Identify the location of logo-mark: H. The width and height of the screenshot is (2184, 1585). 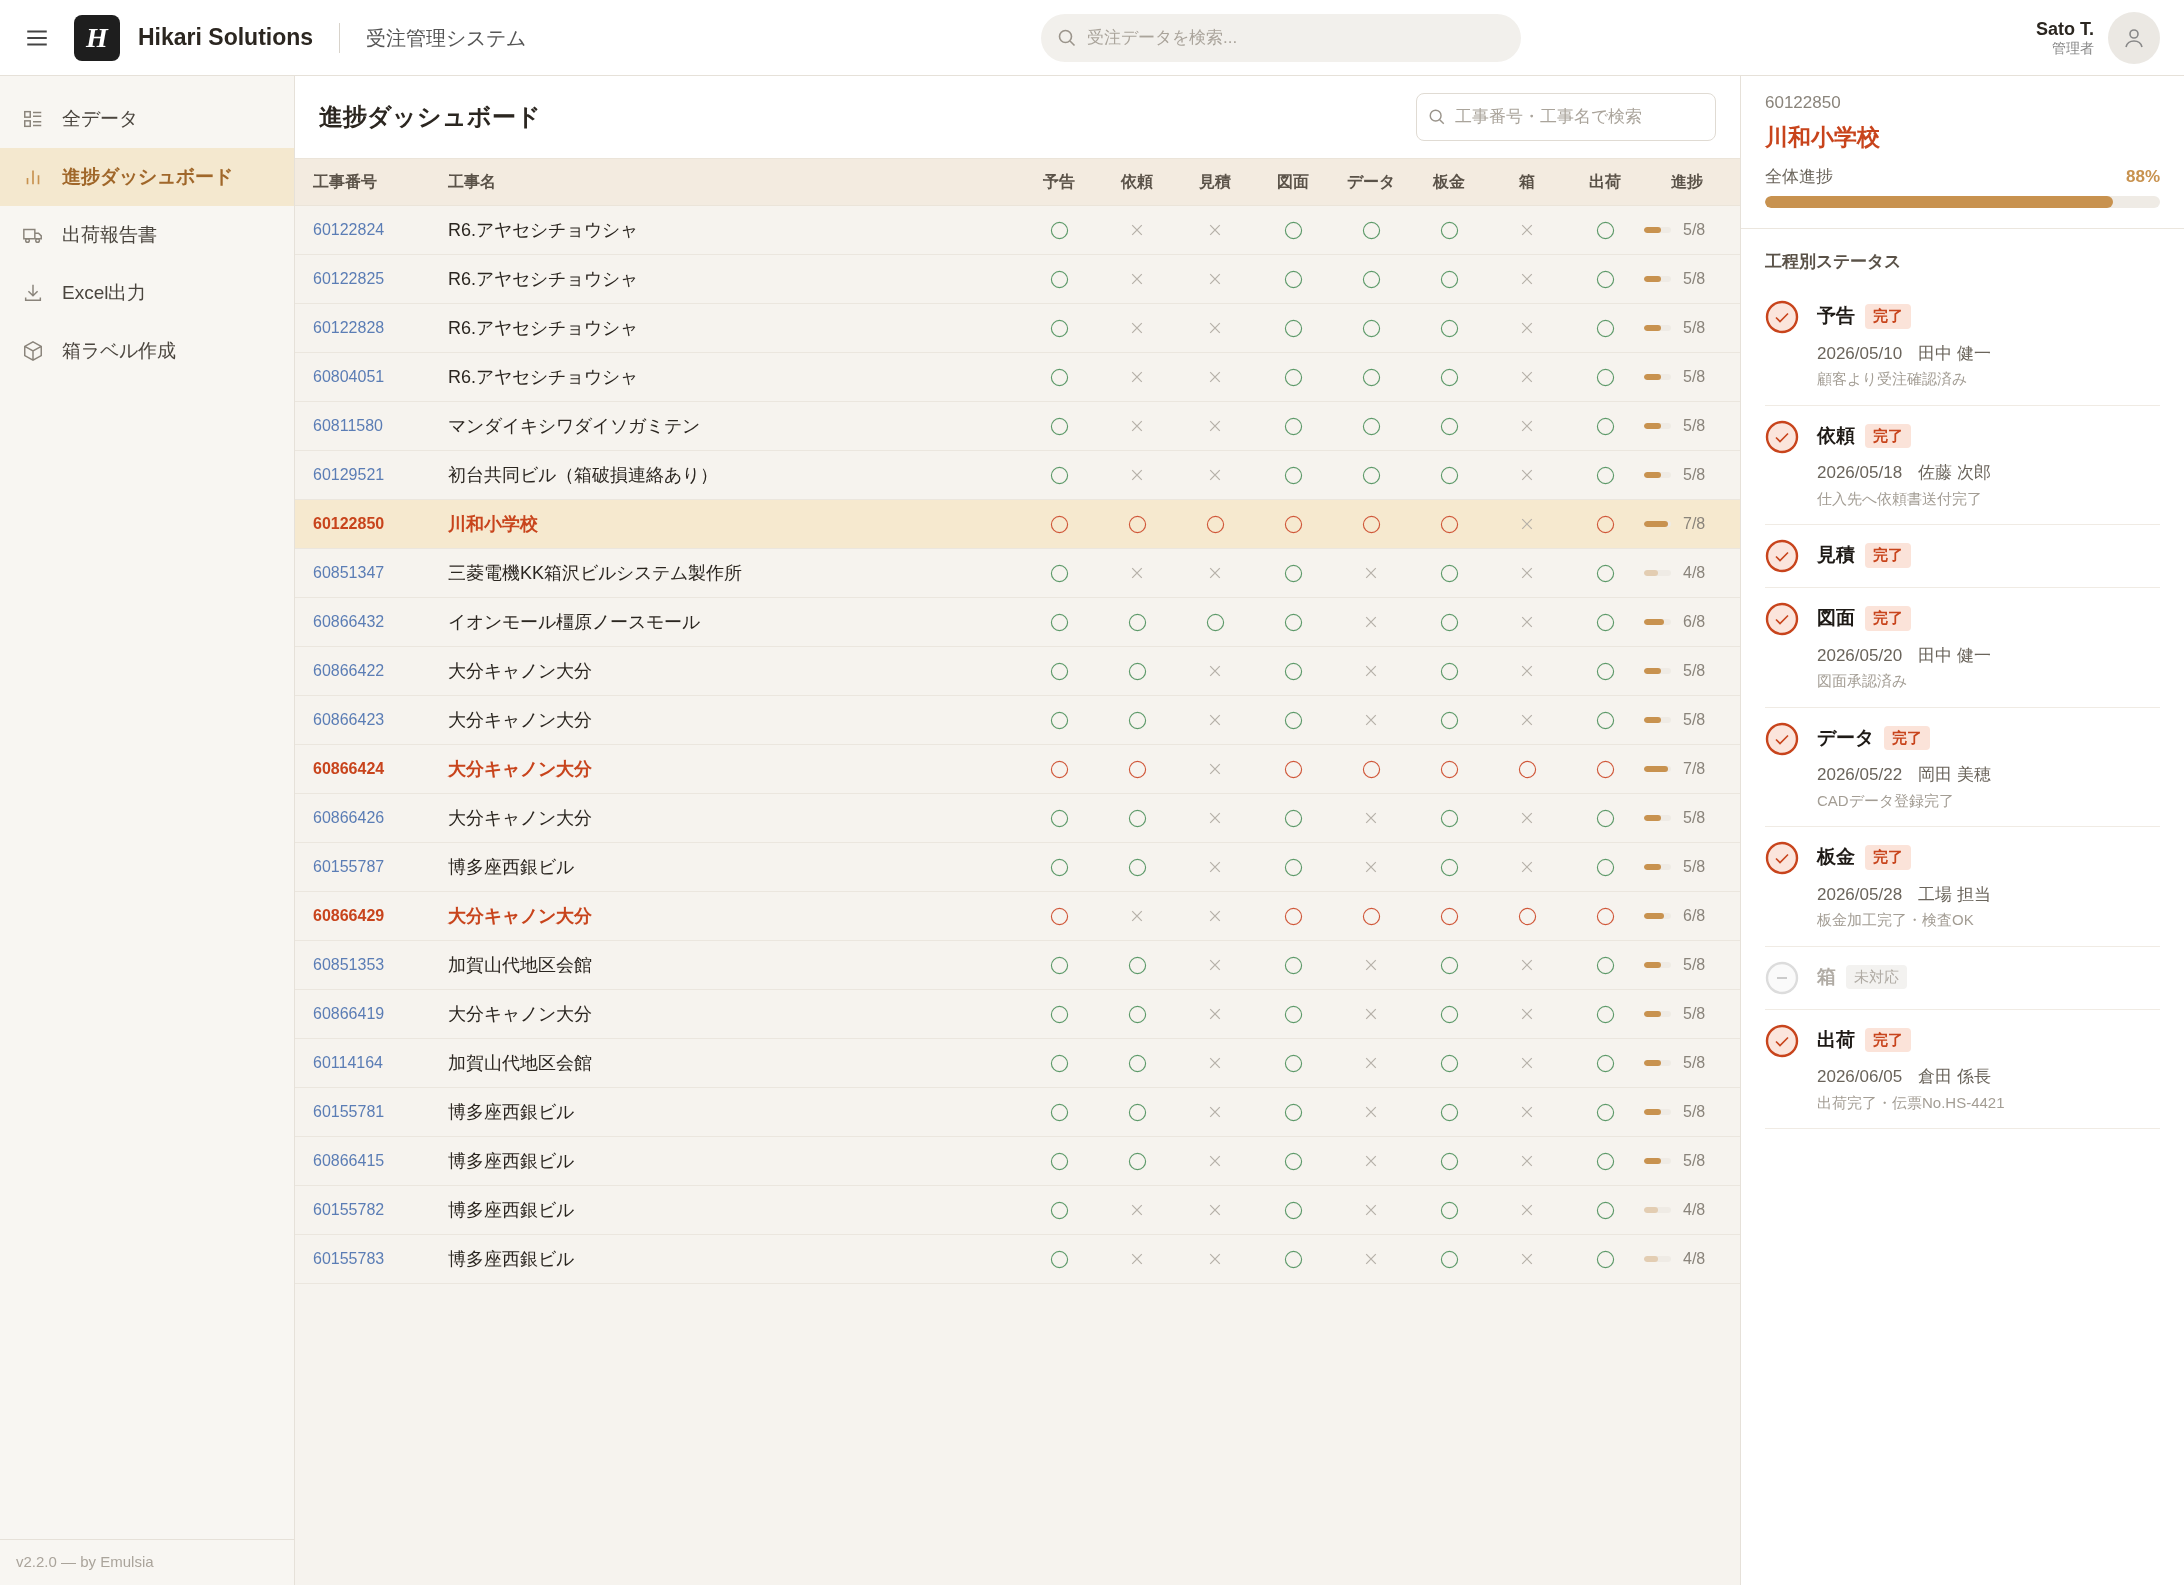
(97, 37).